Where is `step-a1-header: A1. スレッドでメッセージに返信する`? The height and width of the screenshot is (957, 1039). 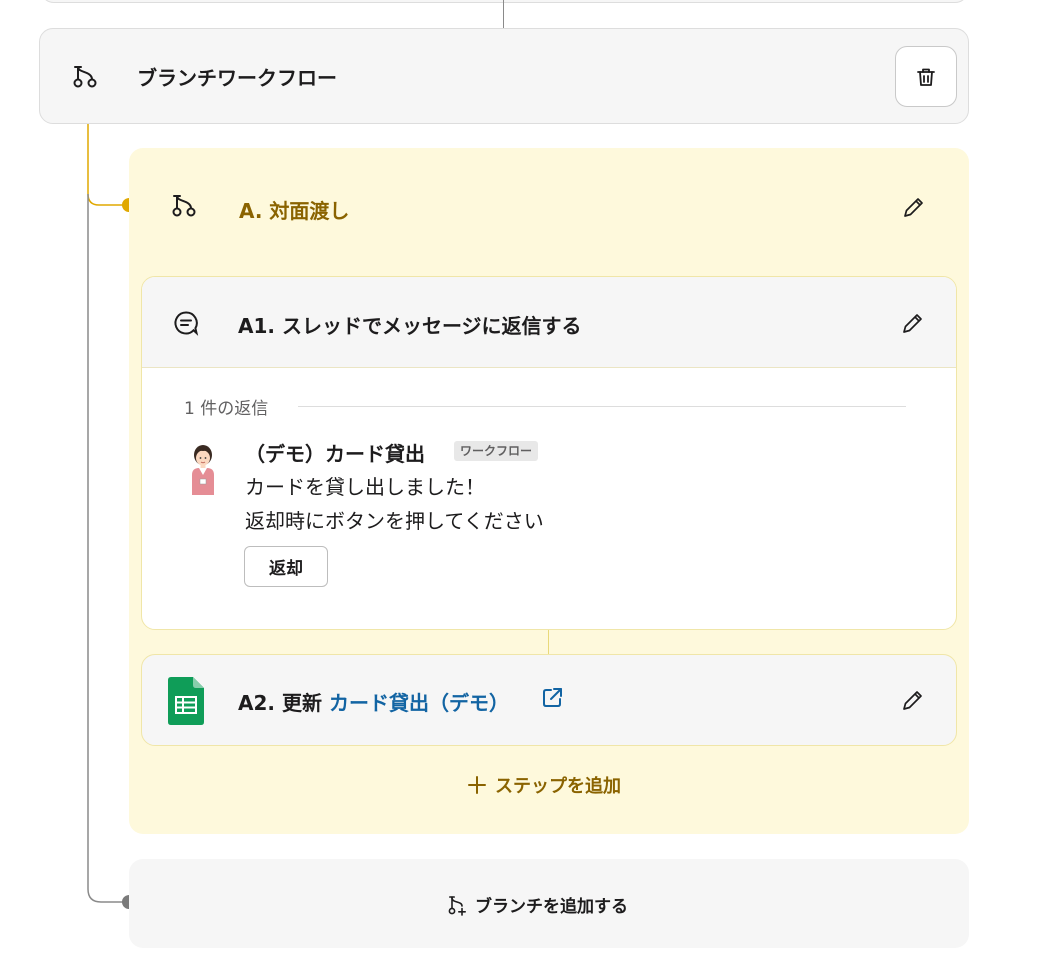 step-a1-header: A1. スレッドでメッセージに返信する is located at coordinates (549, 322).